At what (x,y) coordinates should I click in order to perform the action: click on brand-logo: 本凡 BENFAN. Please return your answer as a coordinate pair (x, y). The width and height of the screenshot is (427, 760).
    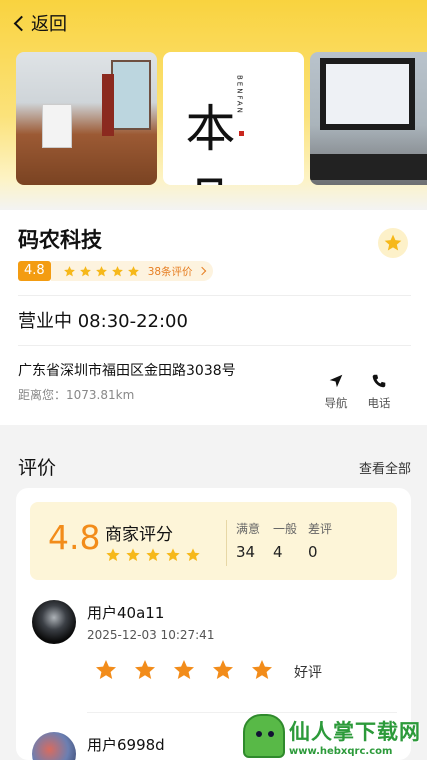
    Looking at the image, I should click on (234, 130).